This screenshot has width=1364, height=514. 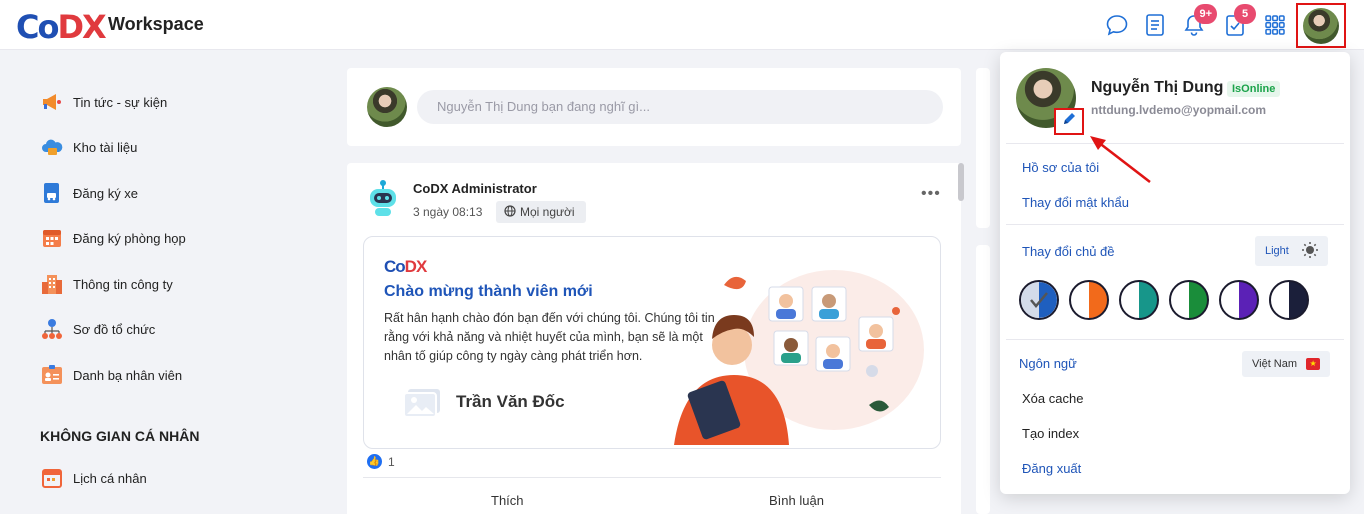 I want to click on profile-name: Nguyễn Thị Dung, so click(x=1157, y=87).